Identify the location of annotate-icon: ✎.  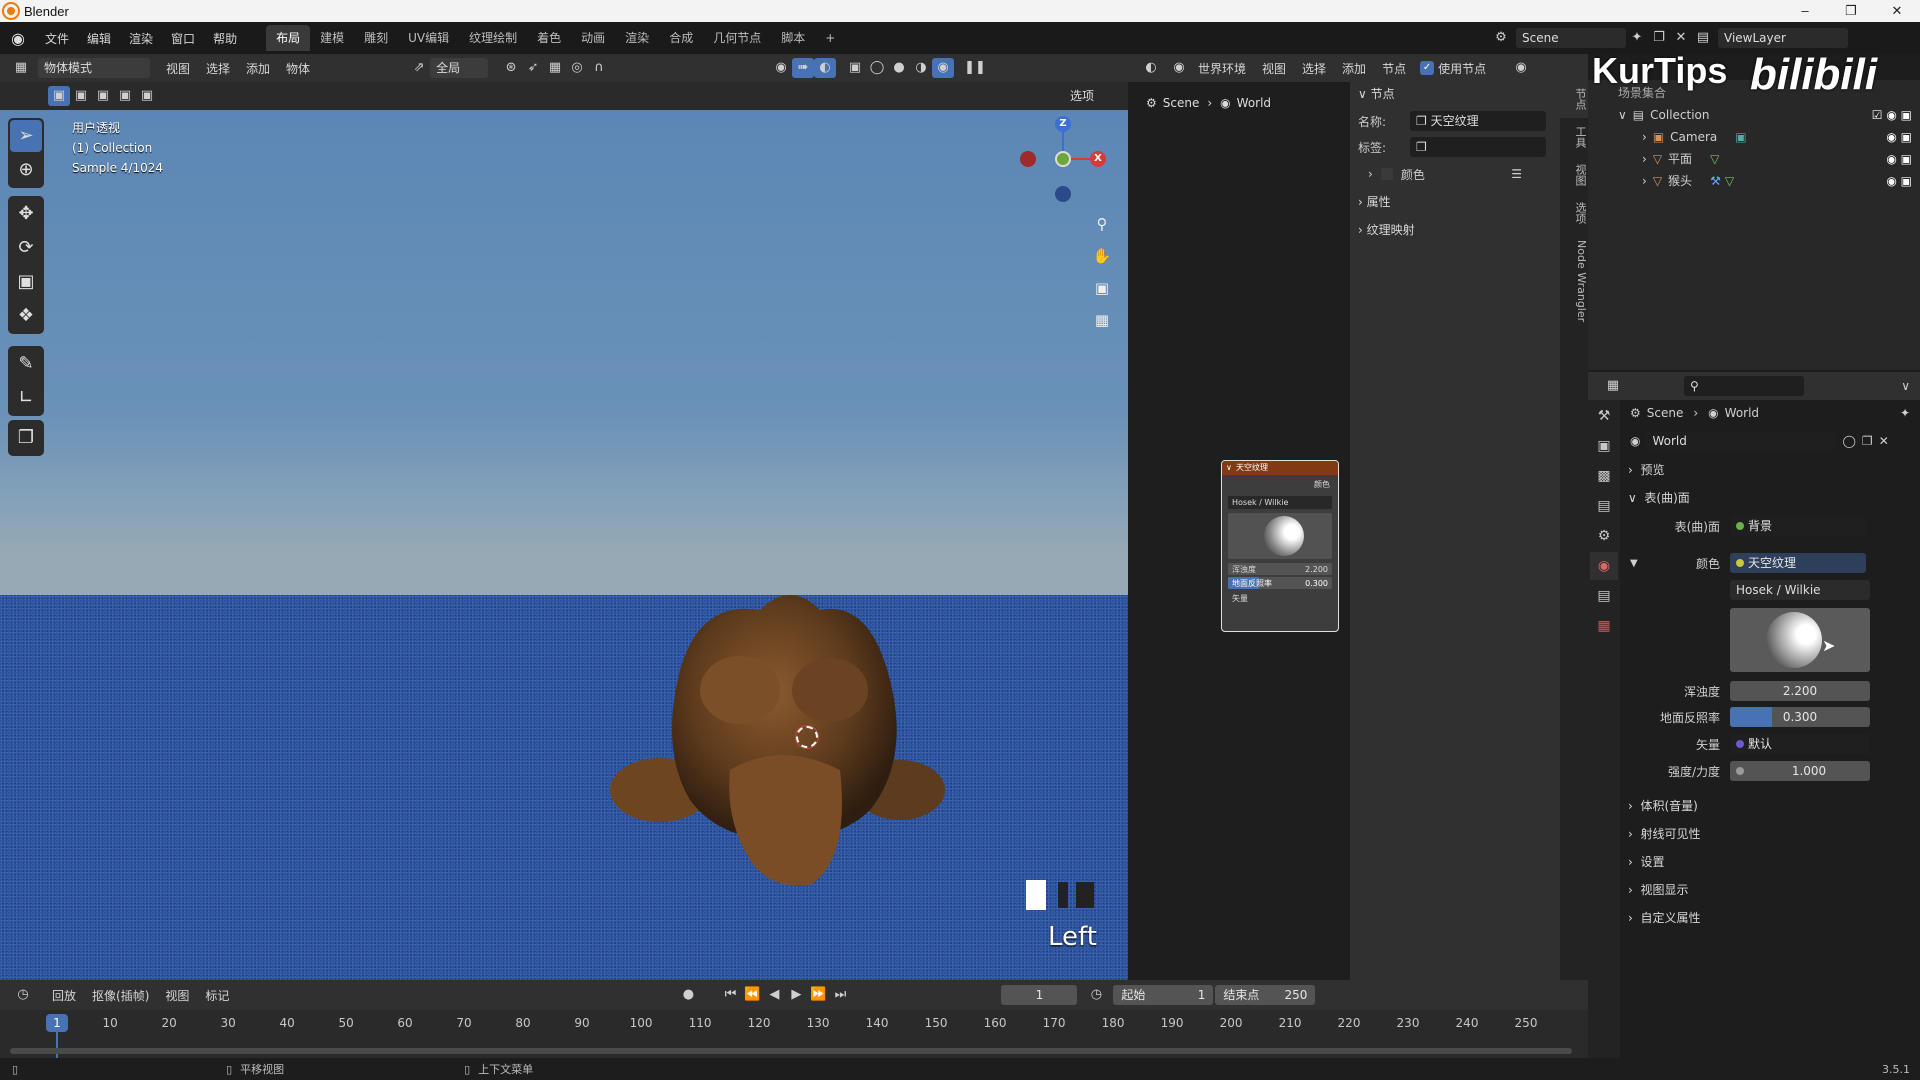
(26, 364).